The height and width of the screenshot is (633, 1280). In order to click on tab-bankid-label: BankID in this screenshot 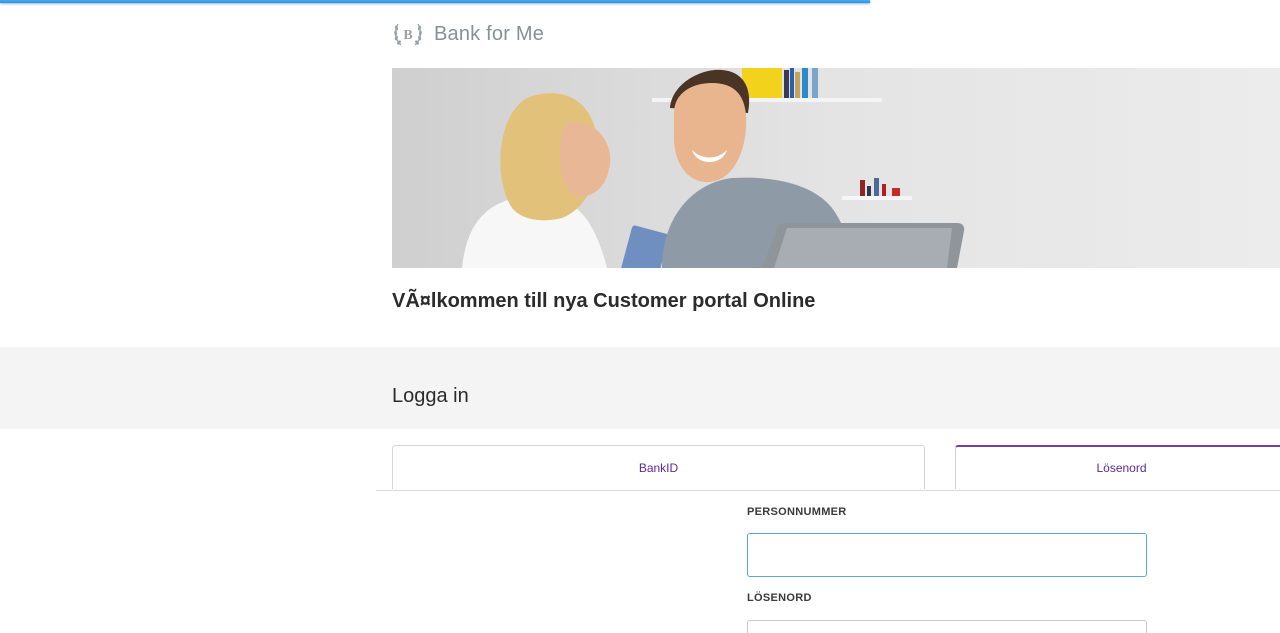, I will do `click(658, 467)`.